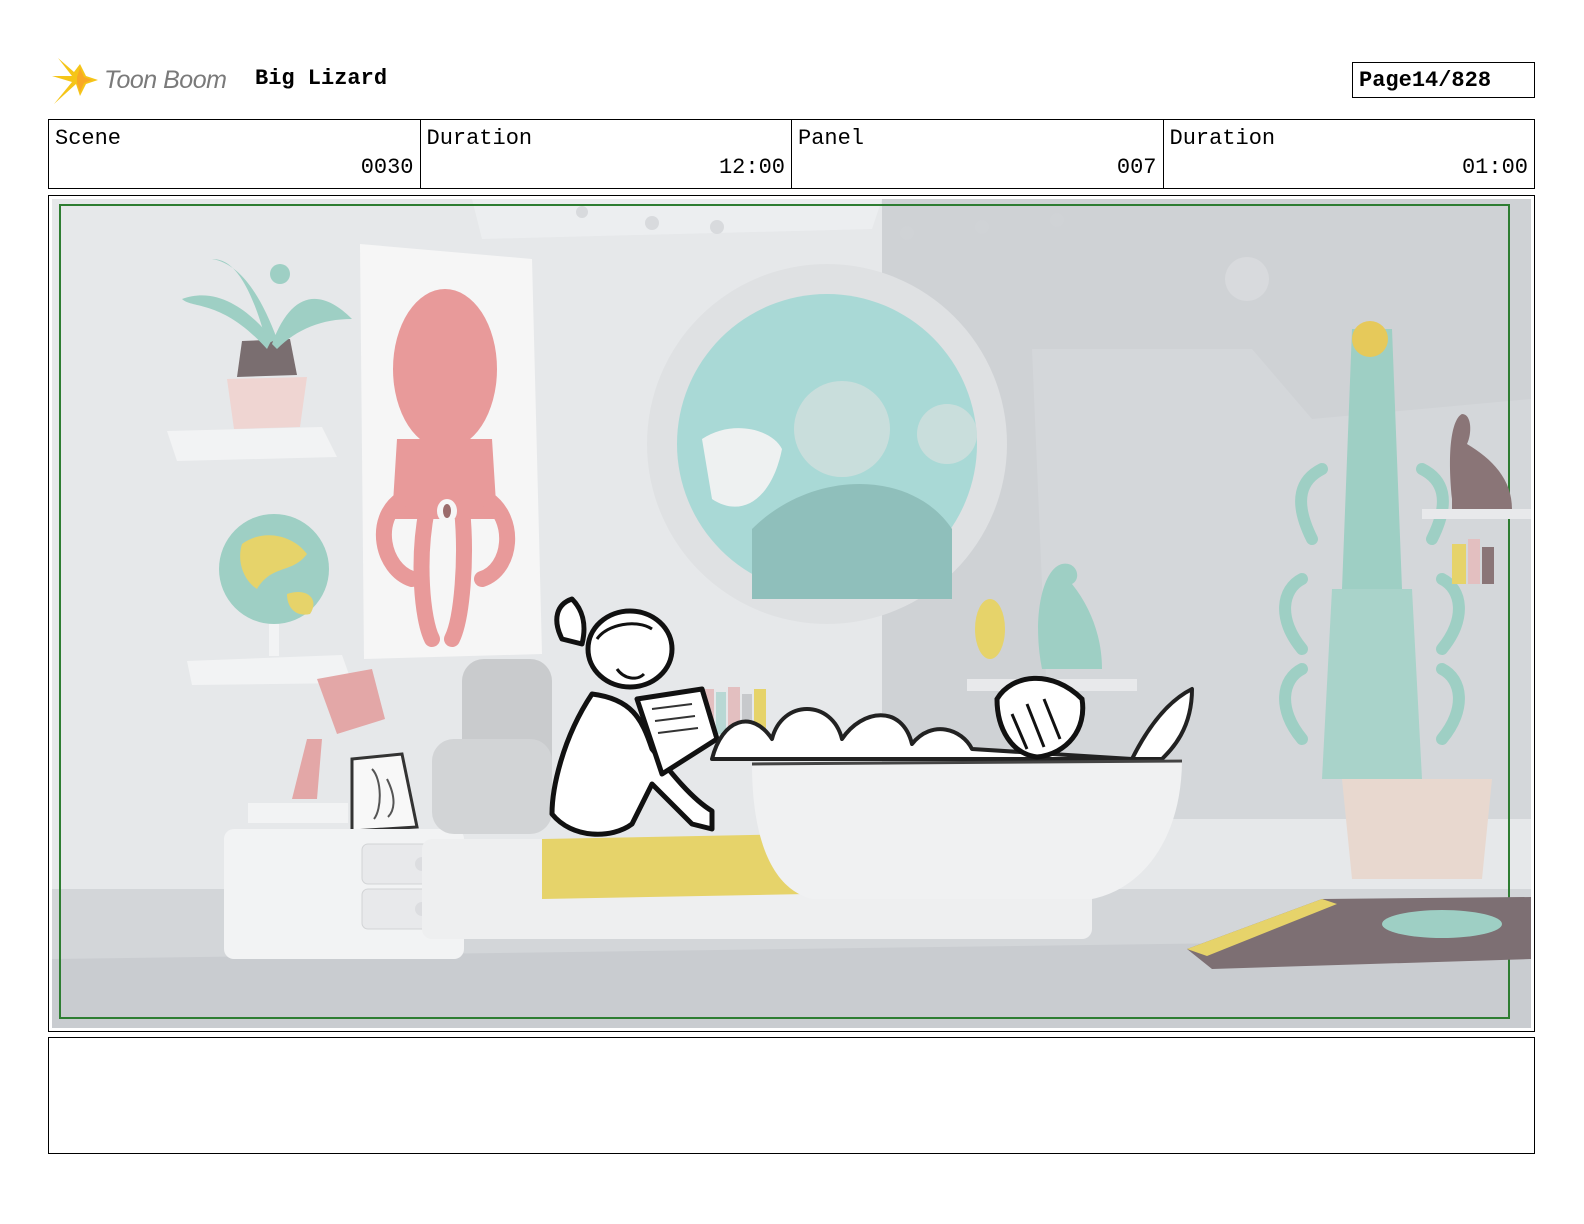 This screenshot has height=1224, width=1584. What do you see at coordinates (88, 138) in the screenshot?
I see `scene-label: Scene` at bounding box center [88, 138].